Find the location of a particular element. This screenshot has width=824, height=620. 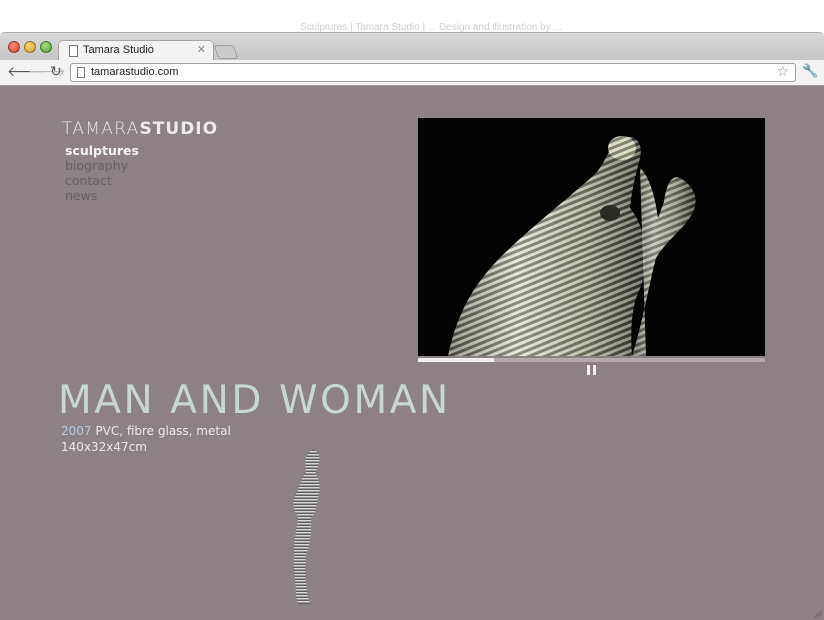

tab-title: Tamara Studio is located at coordinates (118, 50).